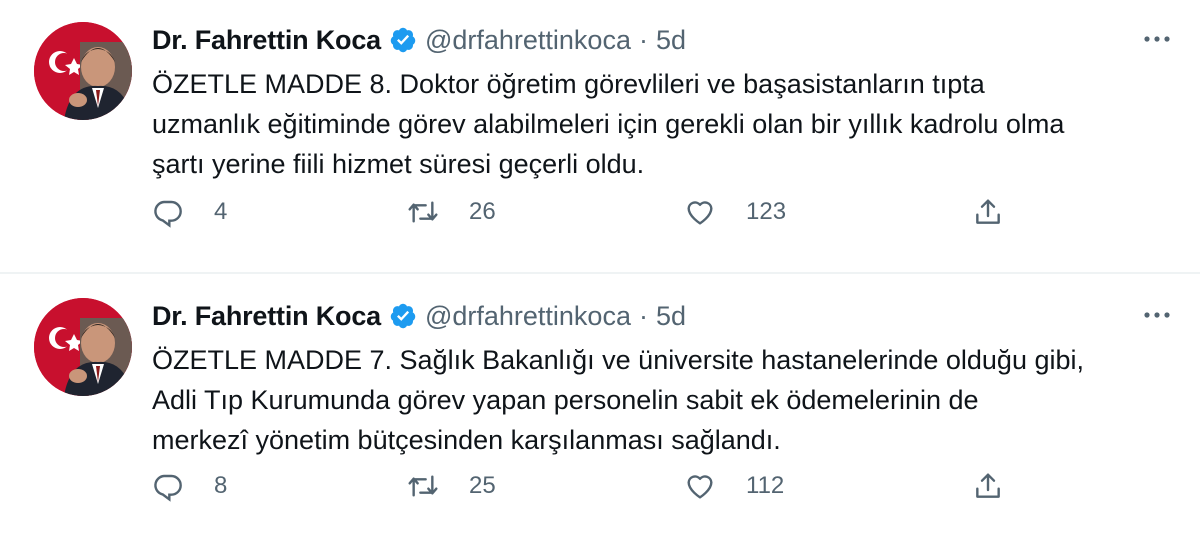 This screenshot has height=545, width=1200. What do you see at coordinates (602, 488) in the screenshot?
I see `action-bar: 8 25 112` at bounding box center [602, 488].